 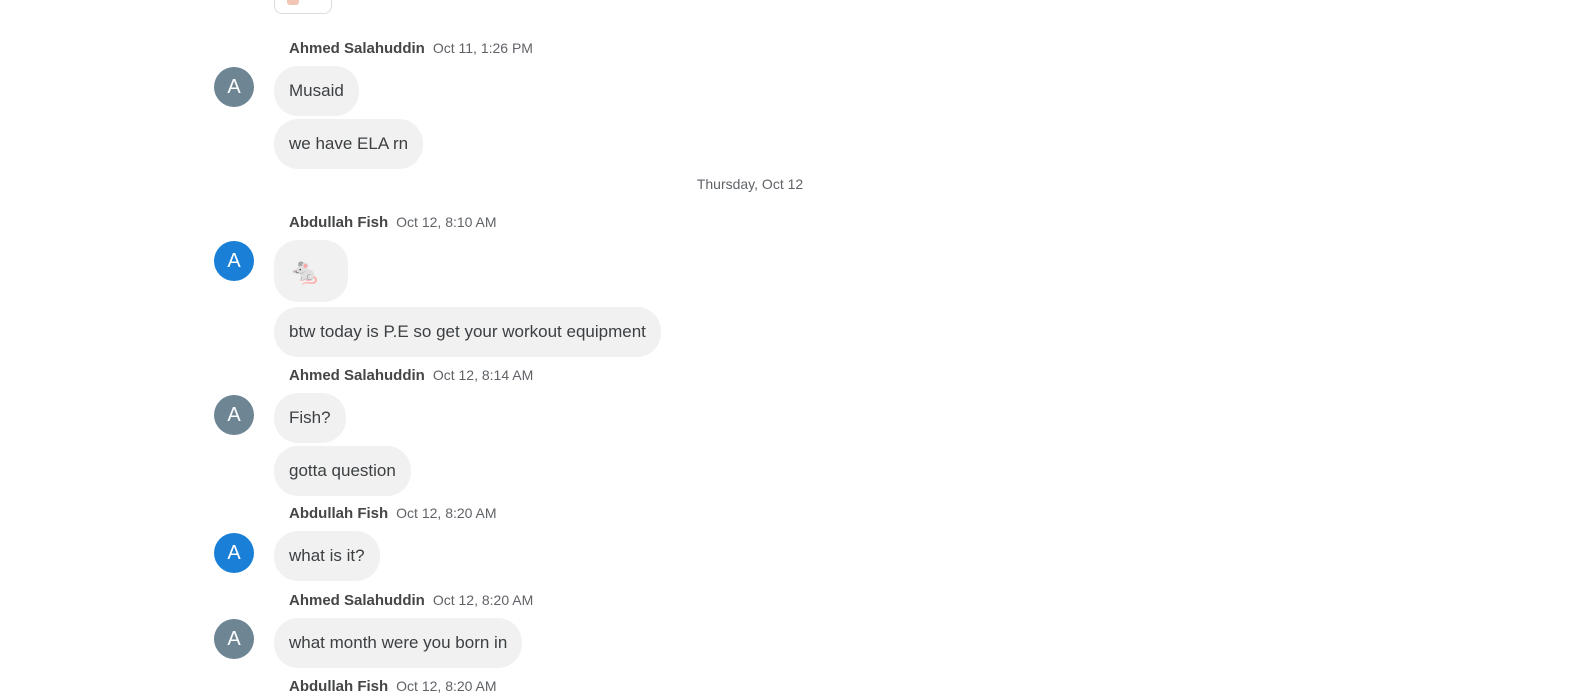 I want to click on message-header: Abdullah Fish Oct 12, 8:10 AM, so click(x=393, y=222).